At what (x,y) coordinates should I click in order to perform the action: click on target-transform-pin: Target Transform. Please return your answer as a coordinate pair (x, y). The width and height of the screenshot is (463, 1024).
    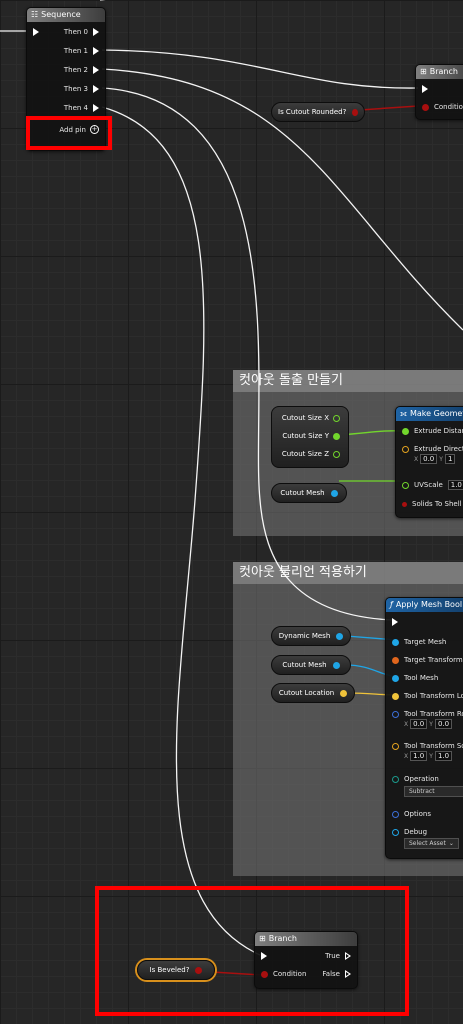
    Looking at the image, I should click on (427, 660).